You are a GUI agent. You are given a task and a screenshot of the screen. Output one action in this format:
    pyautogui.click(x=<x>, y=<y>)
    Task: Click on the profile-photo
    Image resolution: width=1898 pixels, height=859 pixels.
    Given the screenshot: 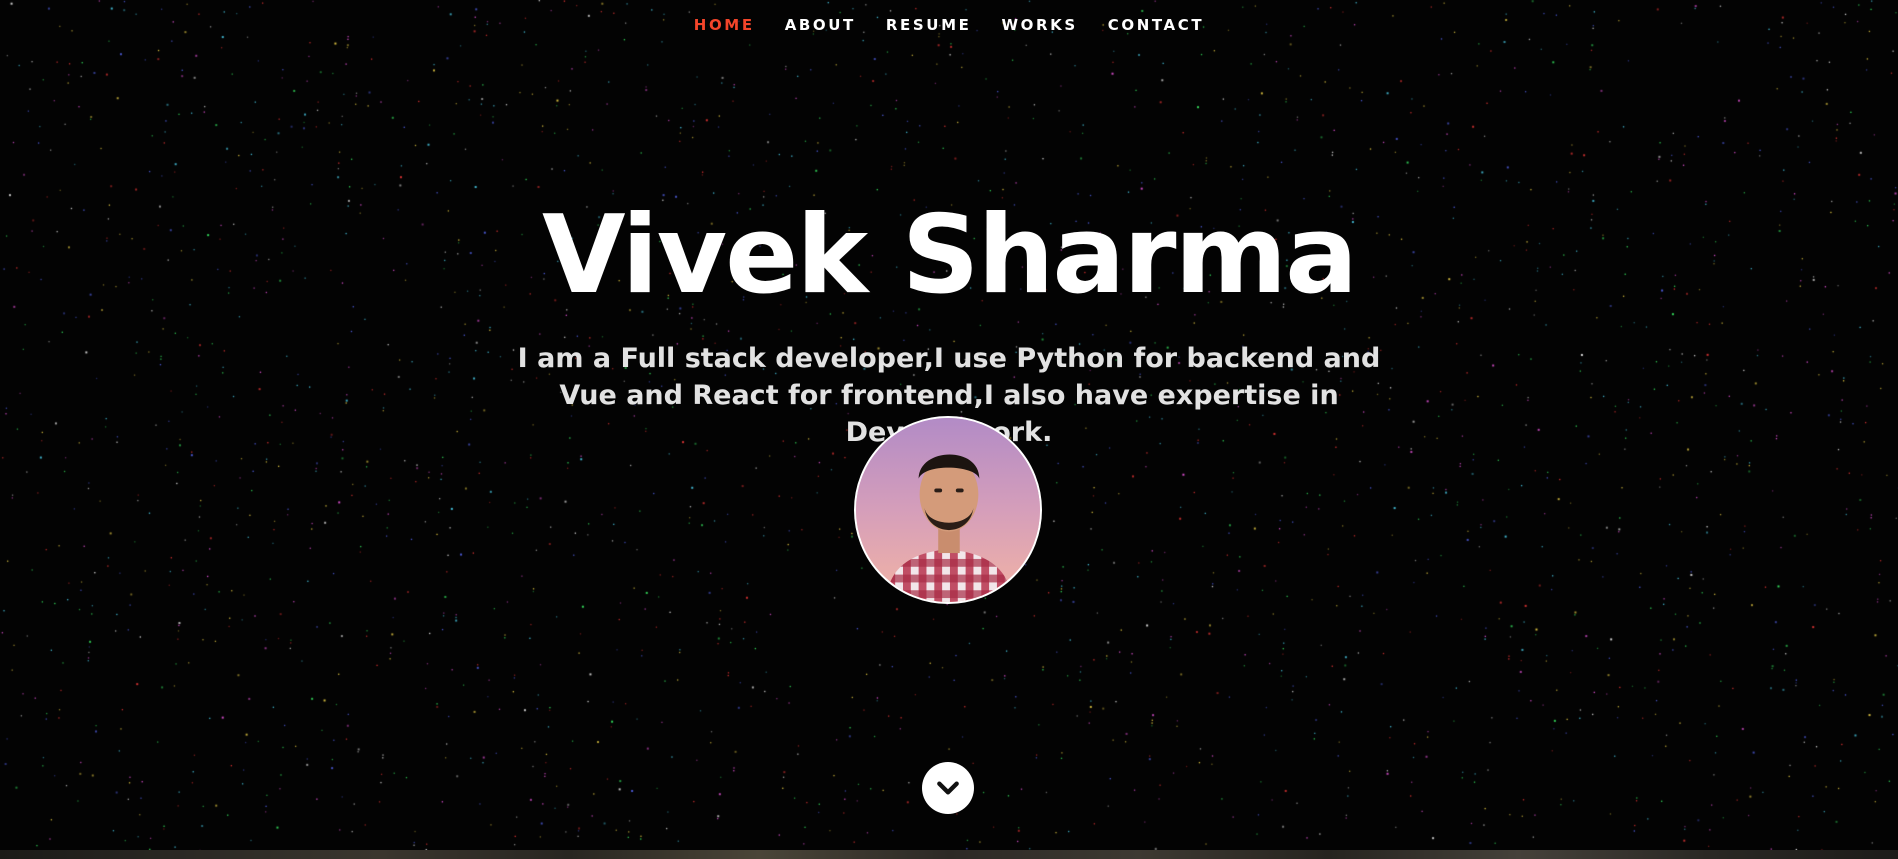 What is the action you would take?
    pyautogui.click(x=948, y=510)
    